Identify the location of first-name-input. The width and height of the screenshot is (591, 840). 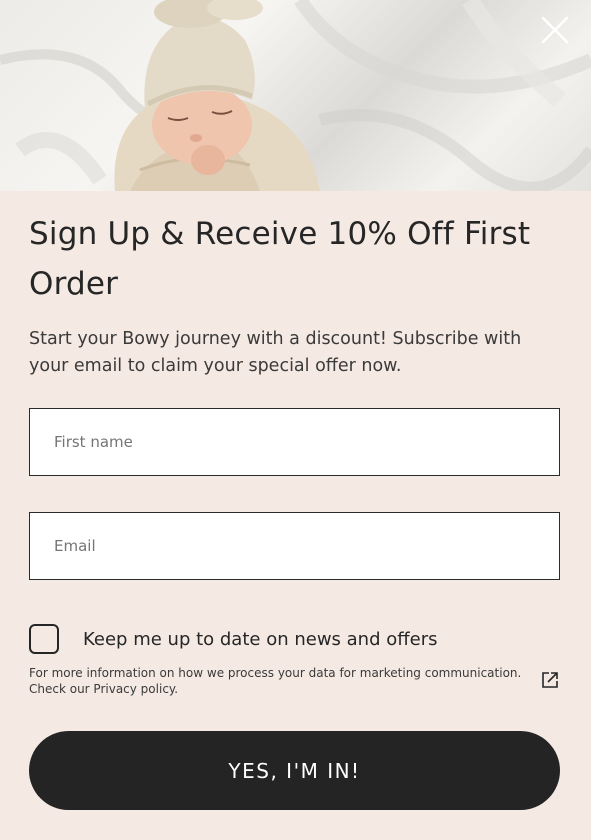
(294, 442).